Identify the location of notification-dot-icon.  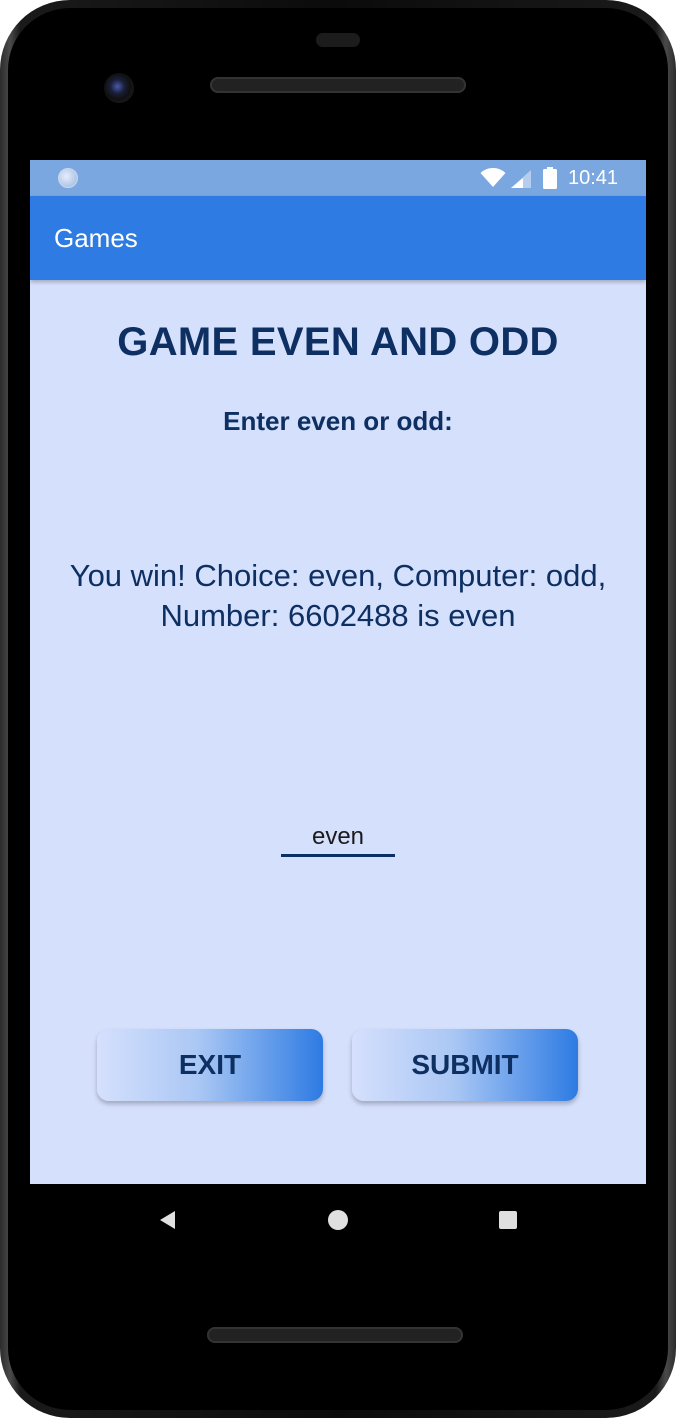
(68, 178).